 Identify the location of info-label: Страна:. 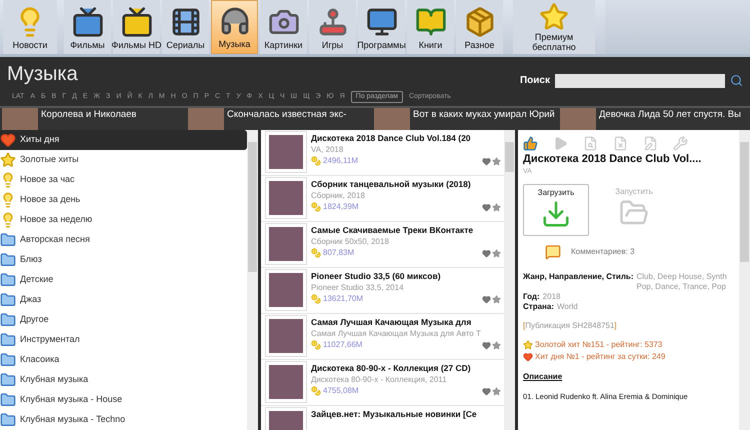
(538, 307).